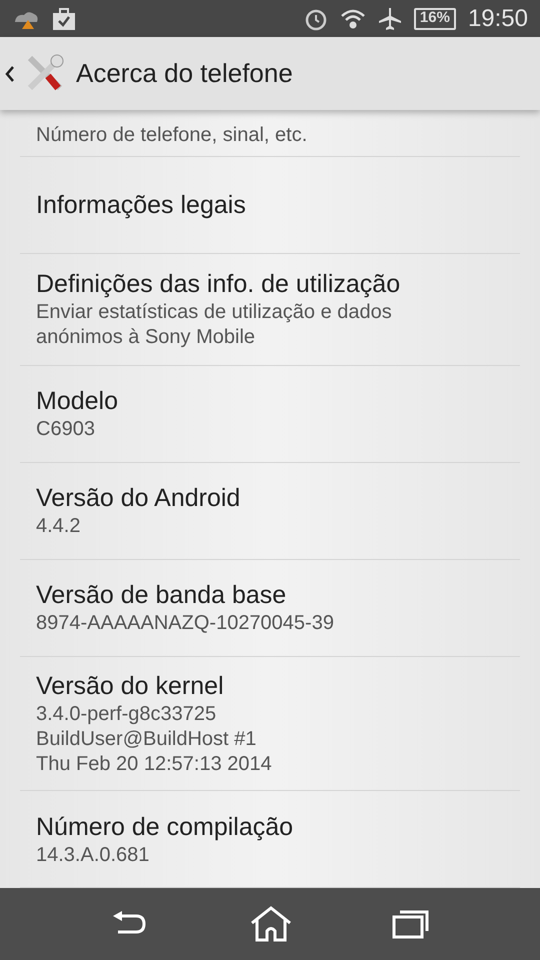 This screenshot has width=540, height=960. What do you see at coordinates (93, 855) in the screenshot?
I see `item-summary: 14.3.A.0.681` at bounding box center [93, 855].